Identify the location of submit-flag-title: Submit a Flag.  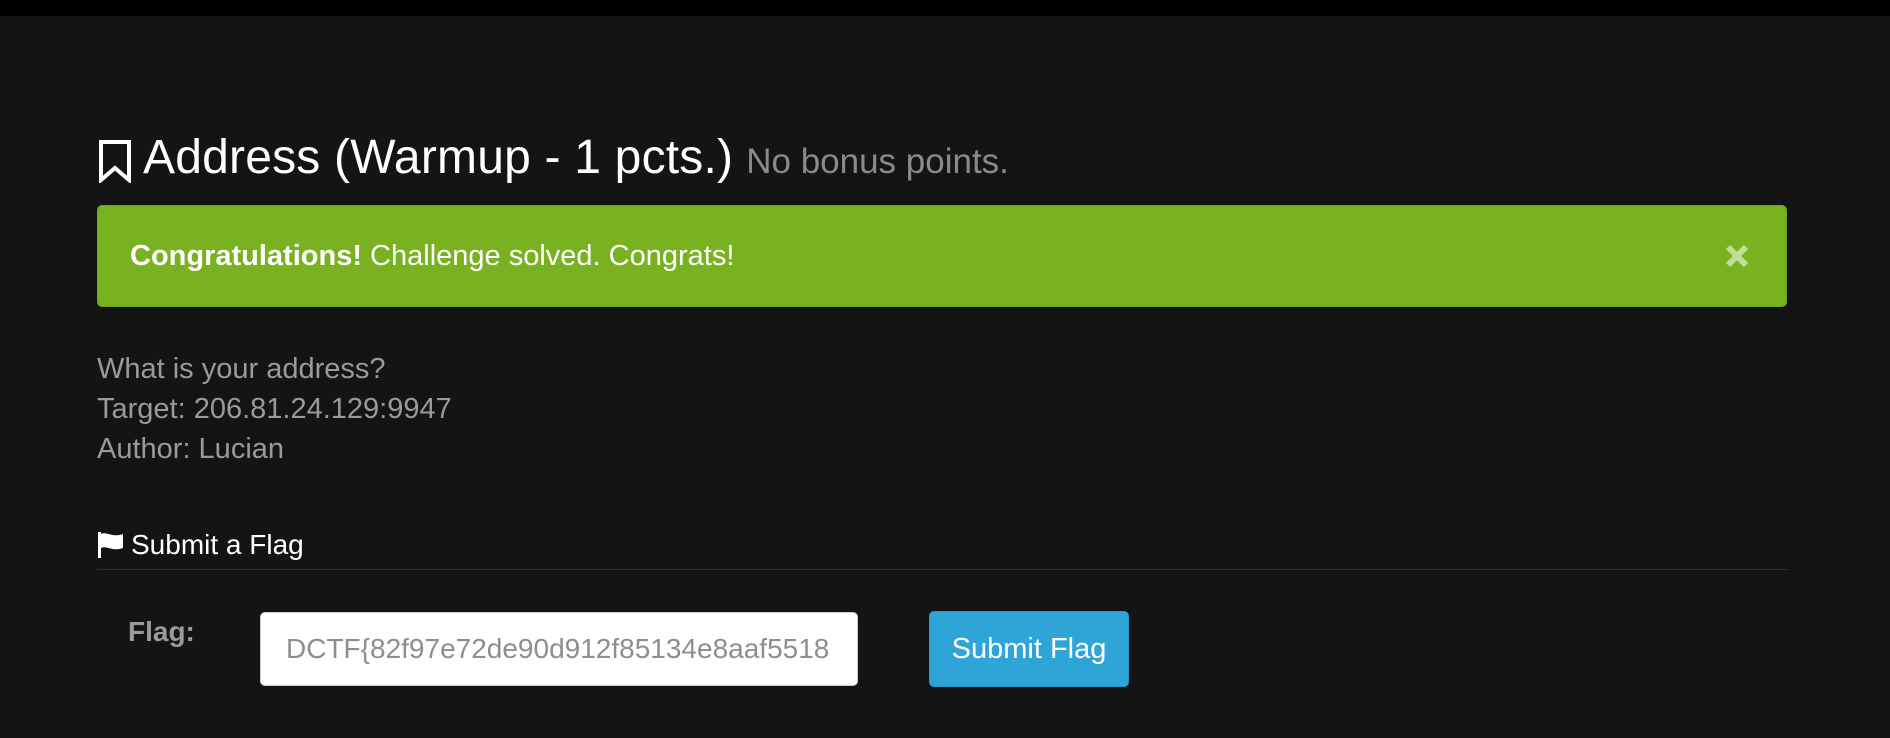
(217, 544).